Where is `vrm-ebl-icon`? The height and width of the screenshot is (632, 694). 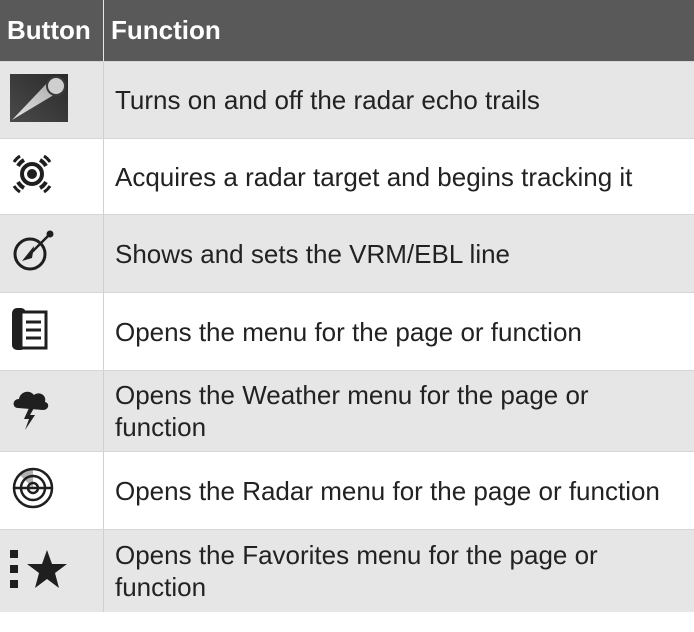 vrm-ebl-icon is located at coordinates (33, 253).